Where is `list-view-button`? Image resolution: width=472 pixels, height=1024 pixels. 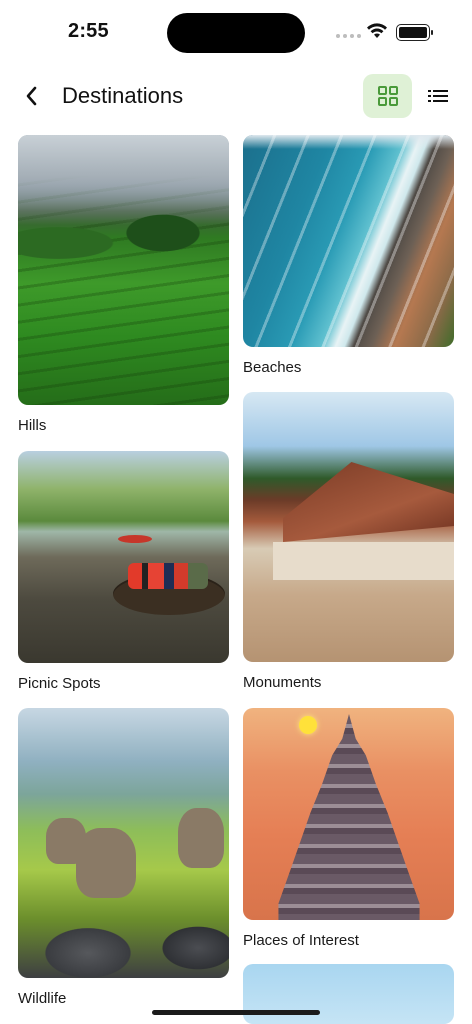 list-view-button is located at coordinates (438, 96).